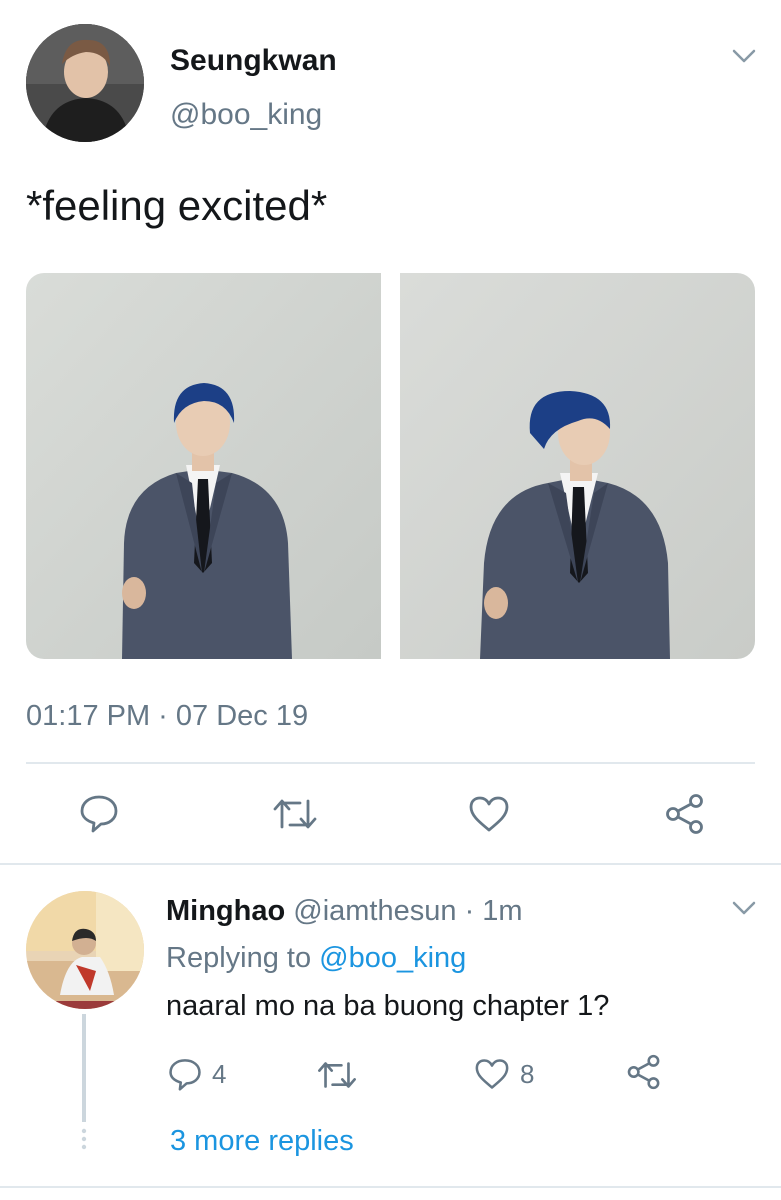 This screenshot has height=1200, width=781. I want to click on reply-author-avatar, so click(85, 950).